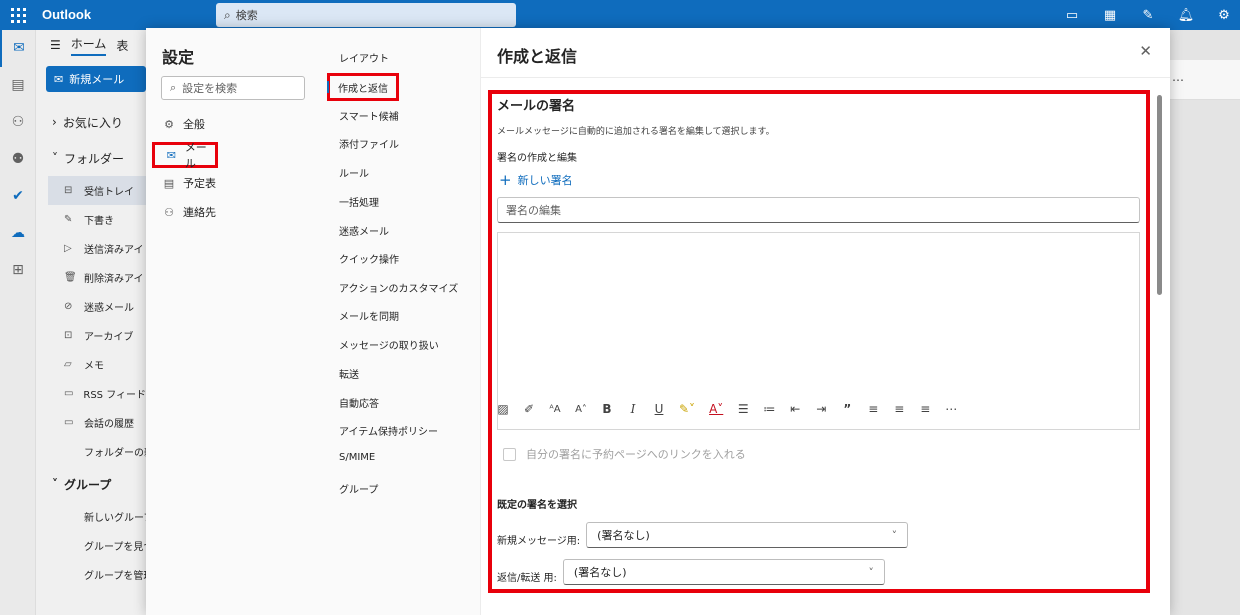  I want to click on folder-notes: ▱ メモ, so click(91, 364).